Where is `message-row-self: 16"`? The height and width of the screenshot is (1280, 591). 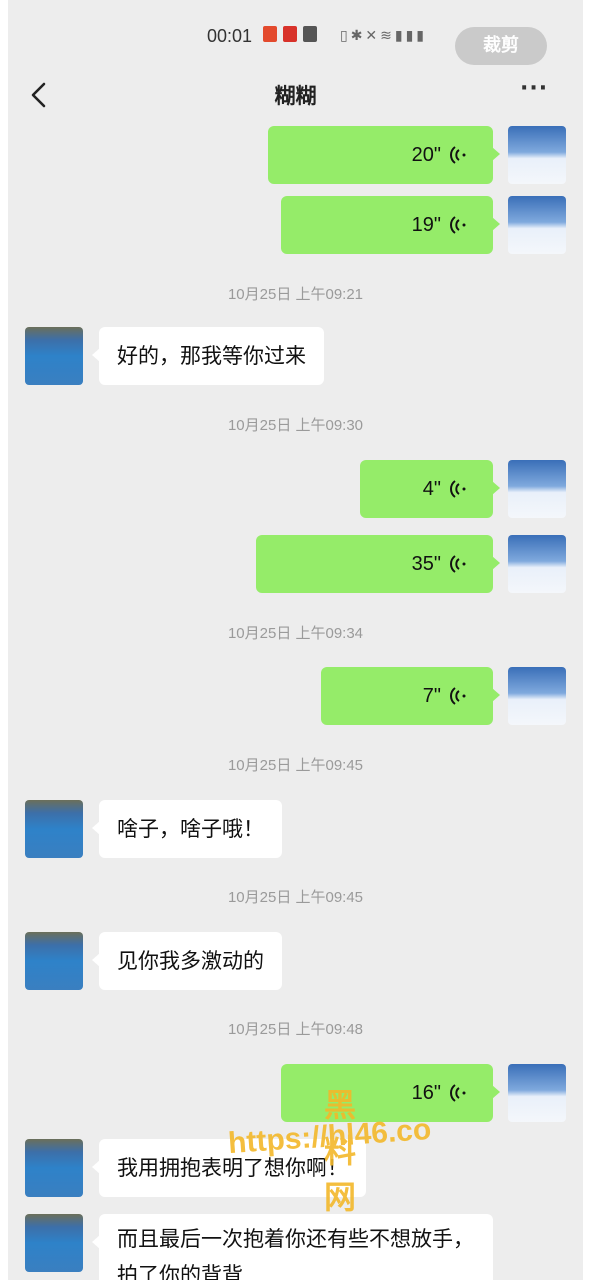 message-row-self: 16" is located at coordinates (295, 1093).